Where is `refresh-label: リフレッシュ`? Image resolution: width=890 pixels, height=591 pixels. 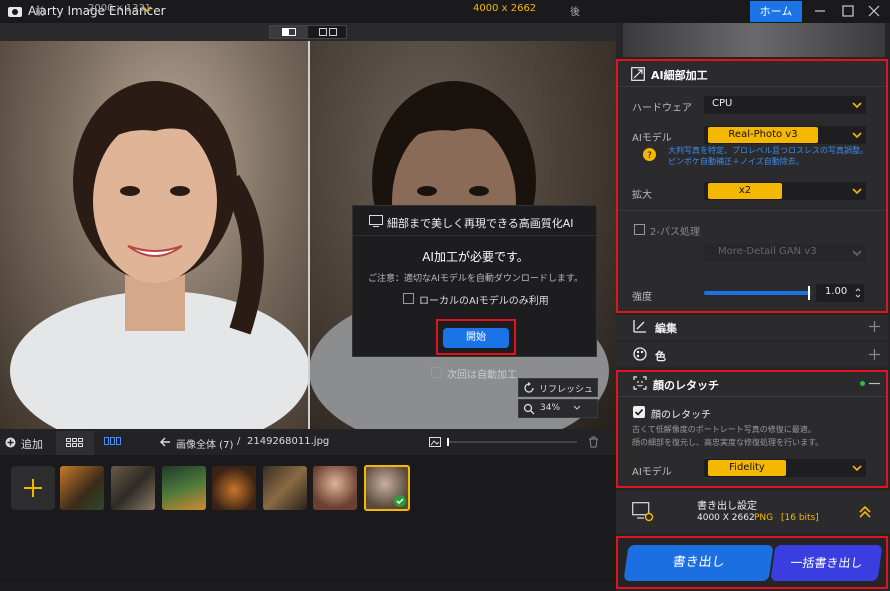
refresh-label: リフレッシュ is located at coordinates (566, 390).